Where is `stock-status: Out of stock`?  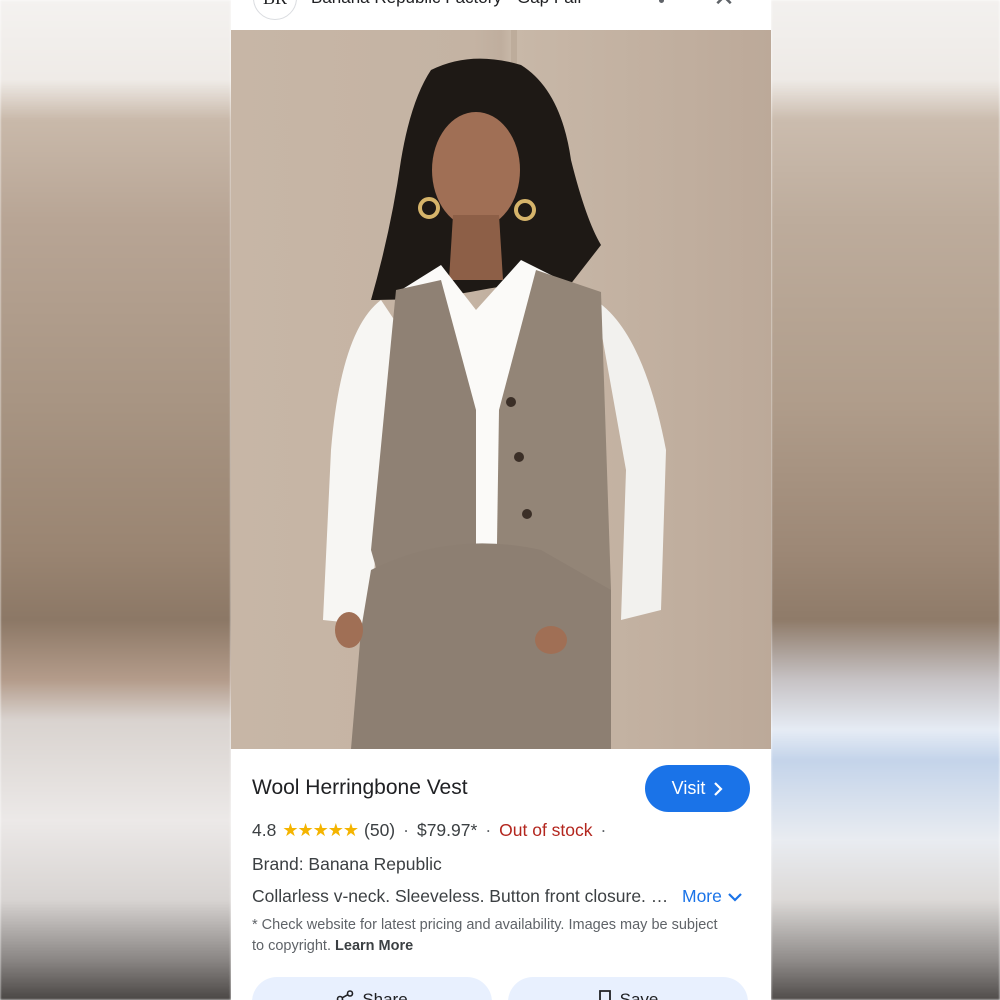 stock-status: Out of stock is located at coordinates (546, 830).